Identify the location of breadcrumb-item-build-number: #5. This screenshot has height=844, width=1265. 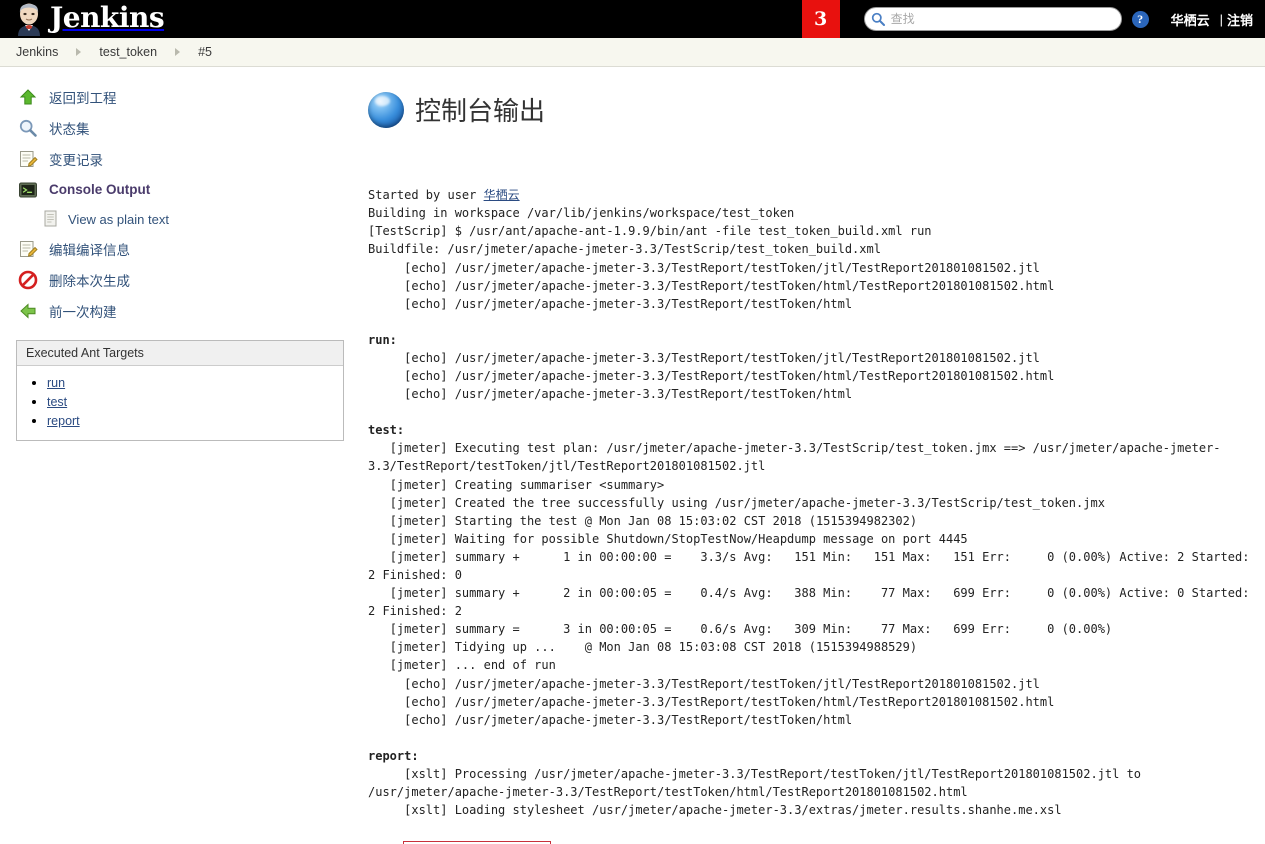
(205, 52).